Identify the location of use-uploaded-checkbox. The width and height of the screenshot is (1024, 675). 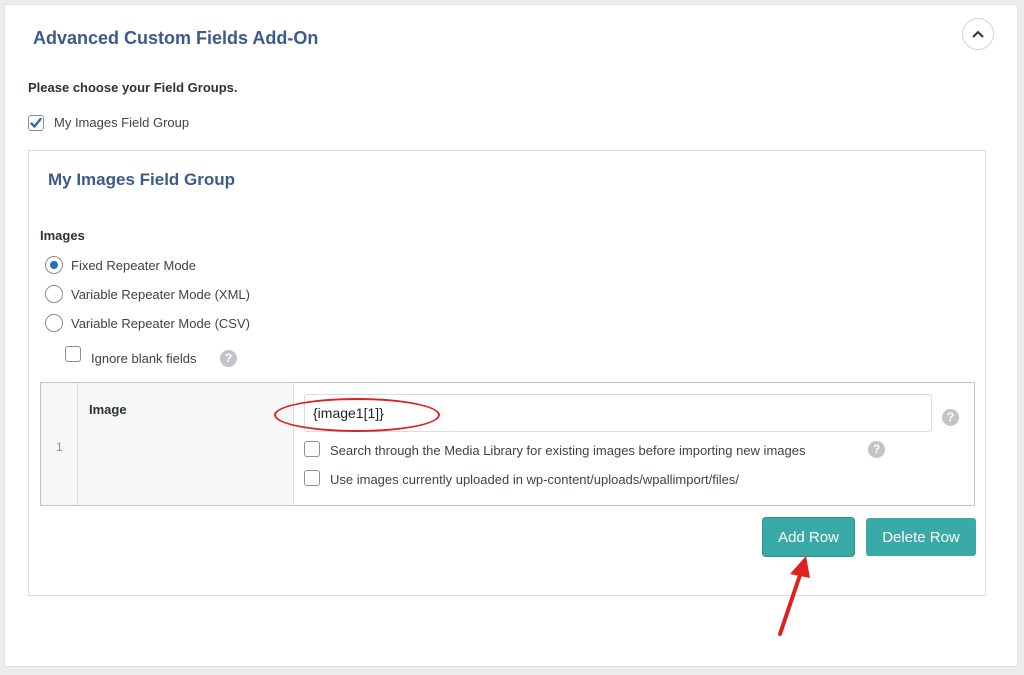
(312, 478).